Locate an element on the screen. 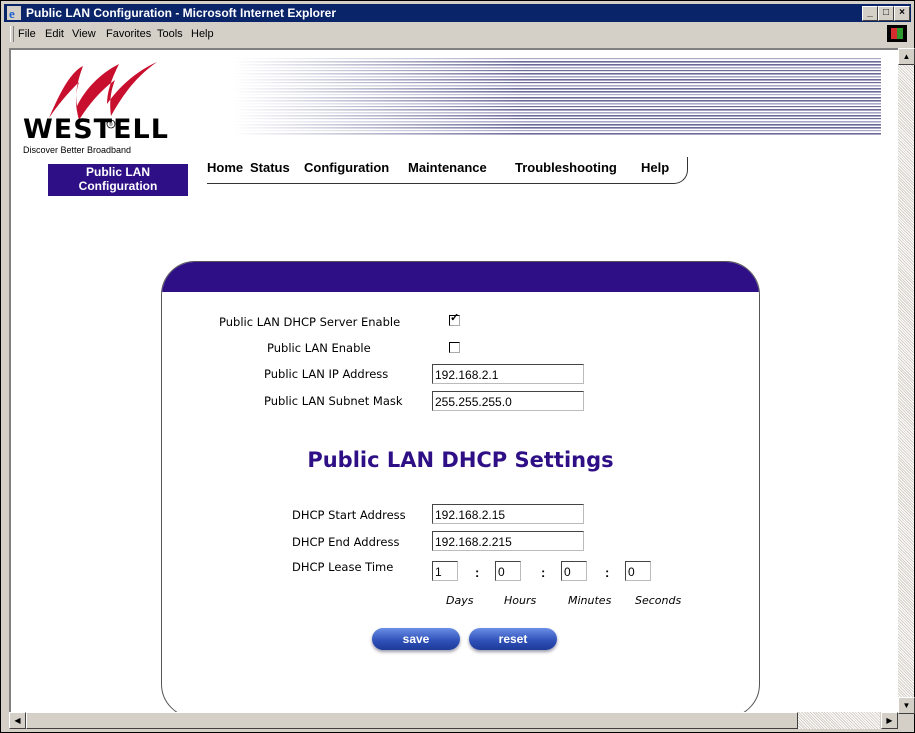 The height and width of the screenshot is (733, 915). lease-hours-input: 0 is located at coordinates (508, 571).